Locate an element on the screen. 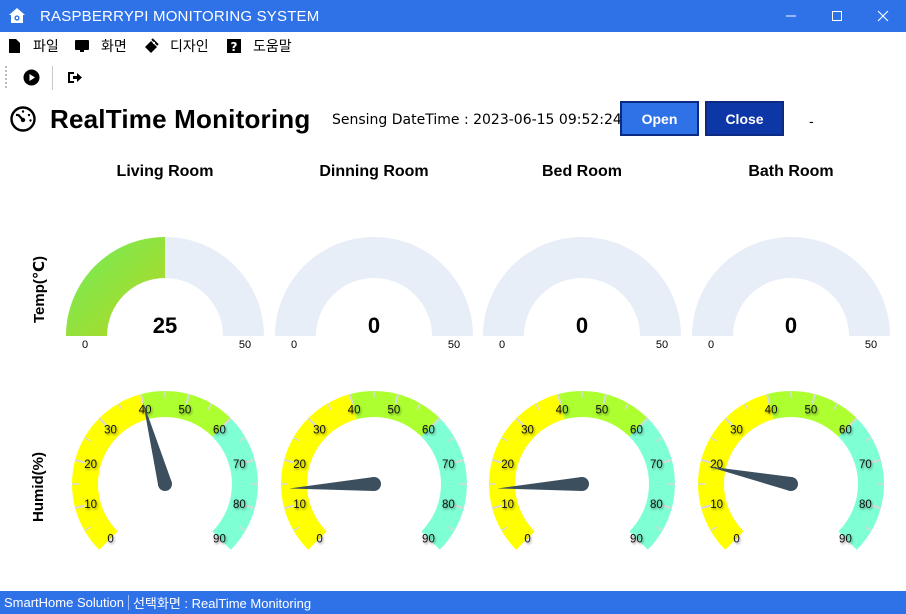  room-title-bath: Bath Room is located at coordinates (791, 171).